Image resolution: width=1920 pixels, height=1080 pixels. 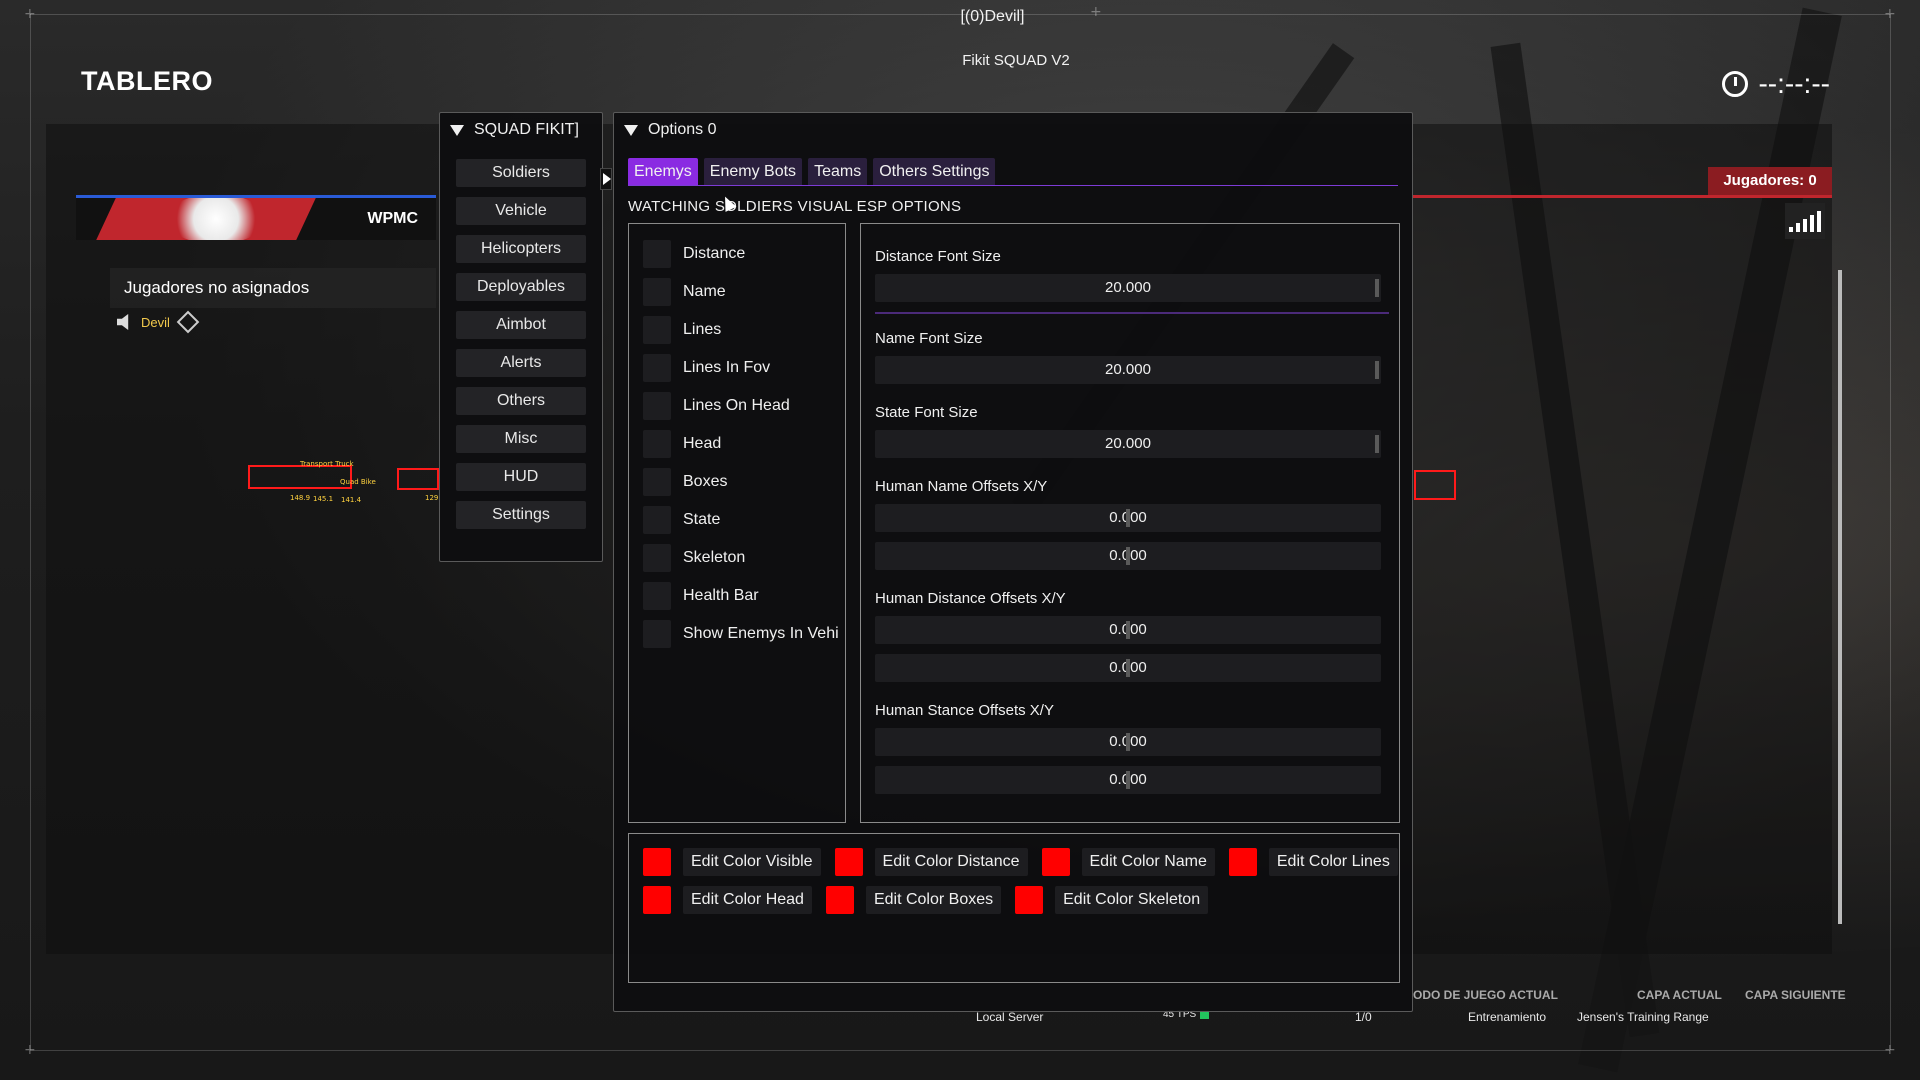 I want to click on tab-others-settings: Others Settings, so click(x=934, y=171).